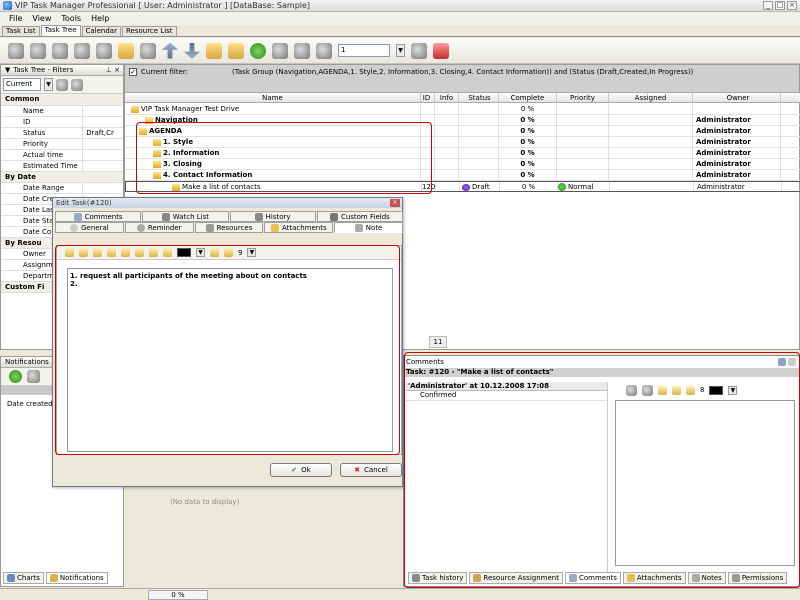 This screenshot has width=800, height=600. I want to click on filter-row: Date Range, so click(62, 188).